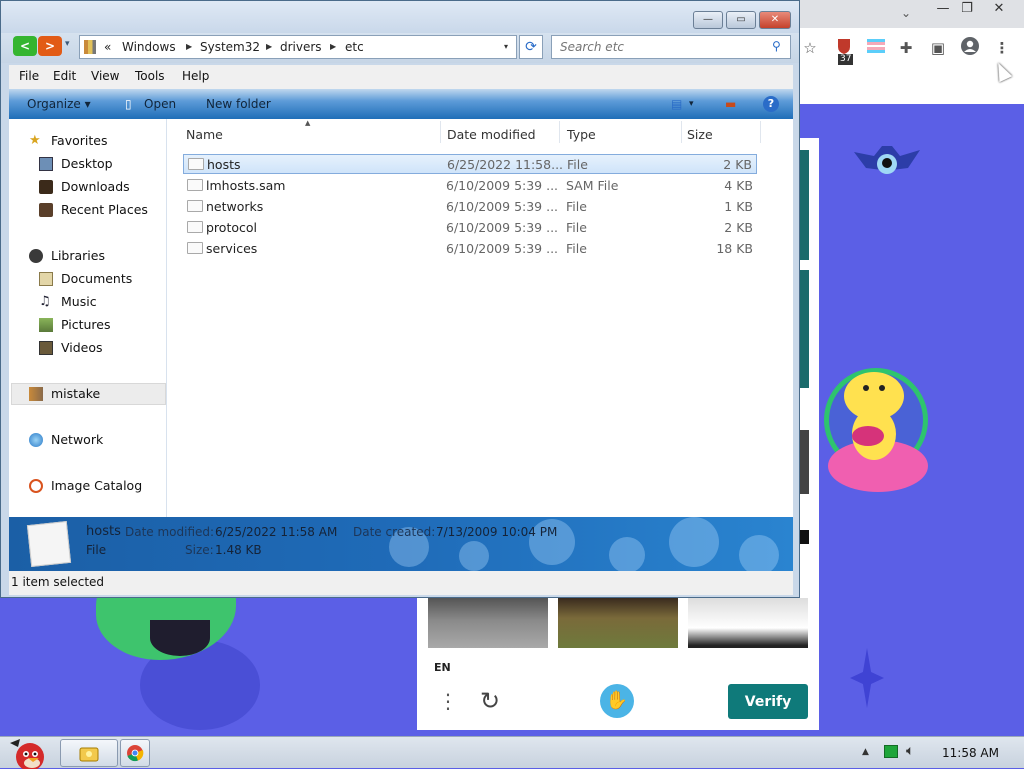 This screenshot has width=1024, height=769. I want to click on decorative-bat-icon, so click(887, 160).